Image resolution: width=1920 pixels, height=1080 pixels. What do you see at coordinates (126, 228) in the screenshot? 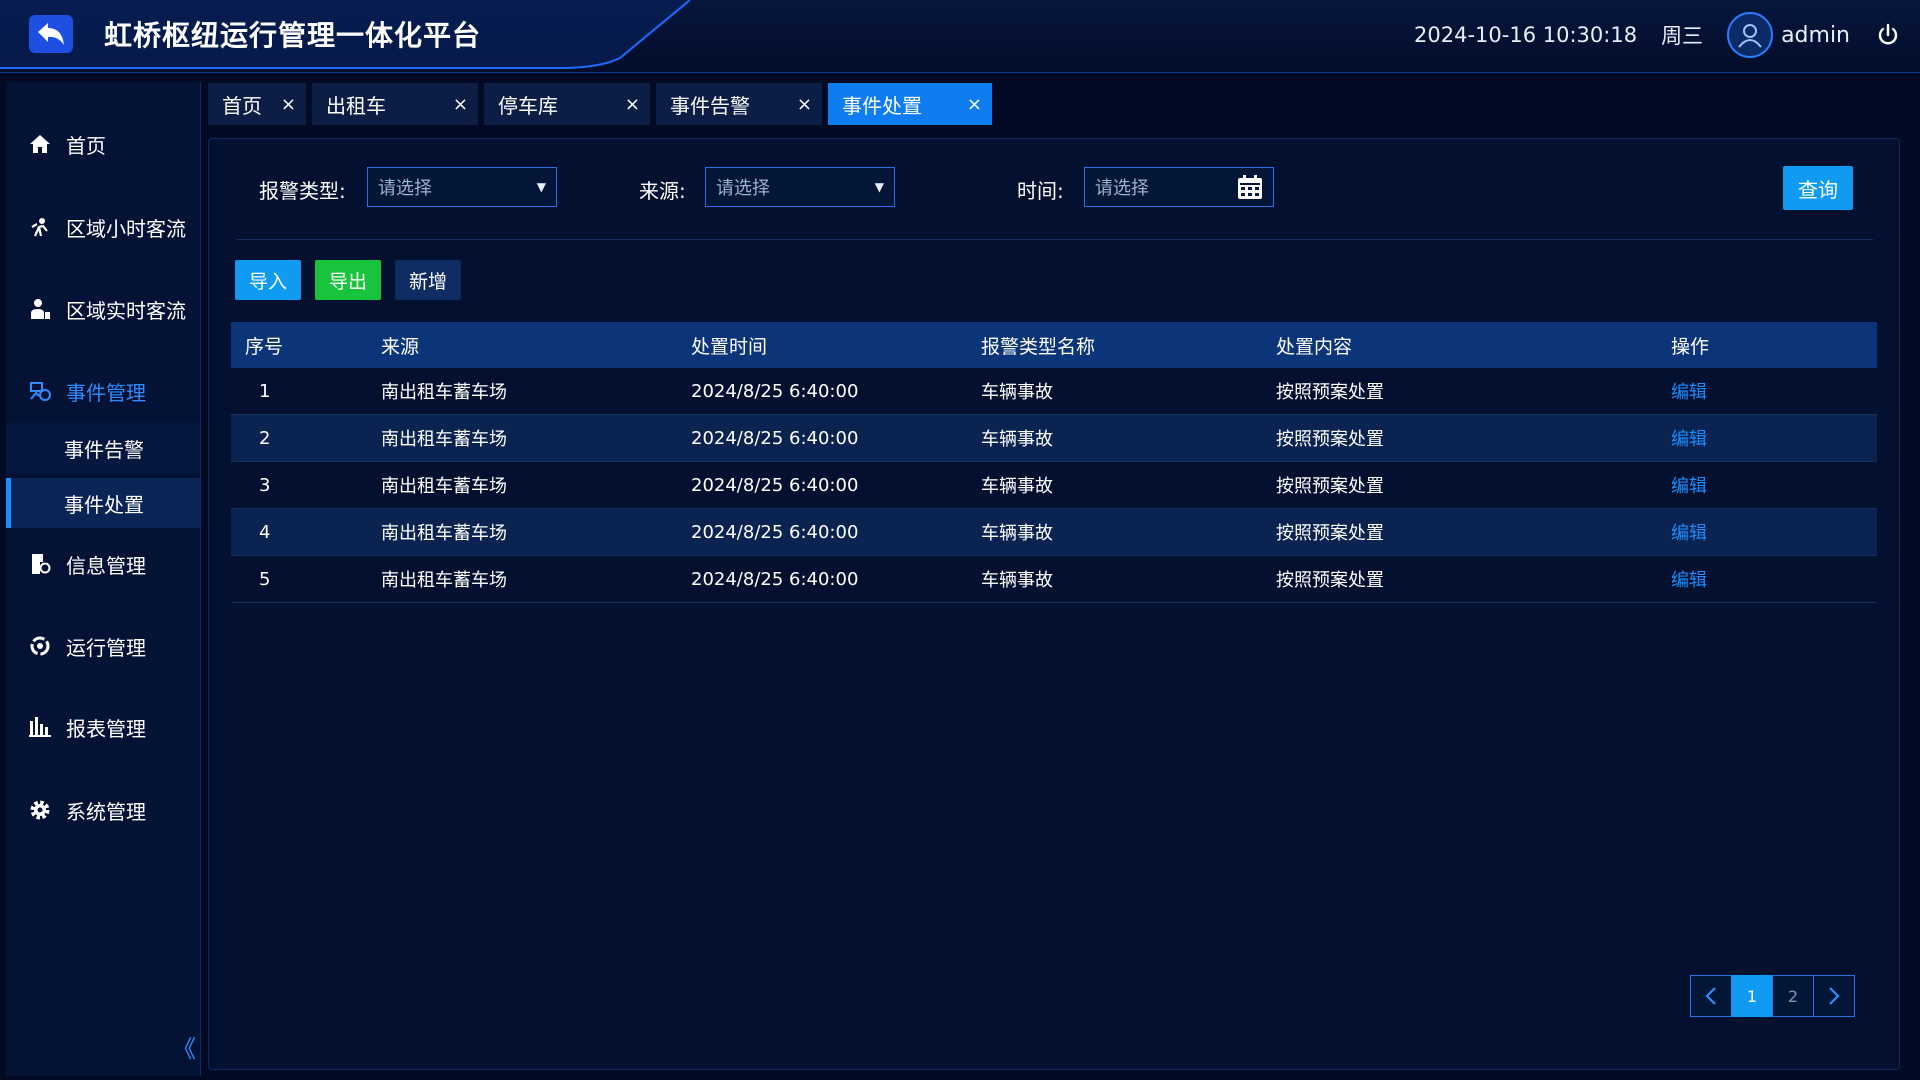
I see `sidebar-item-label: 区域小时客流` at bounding box center [126, 228].